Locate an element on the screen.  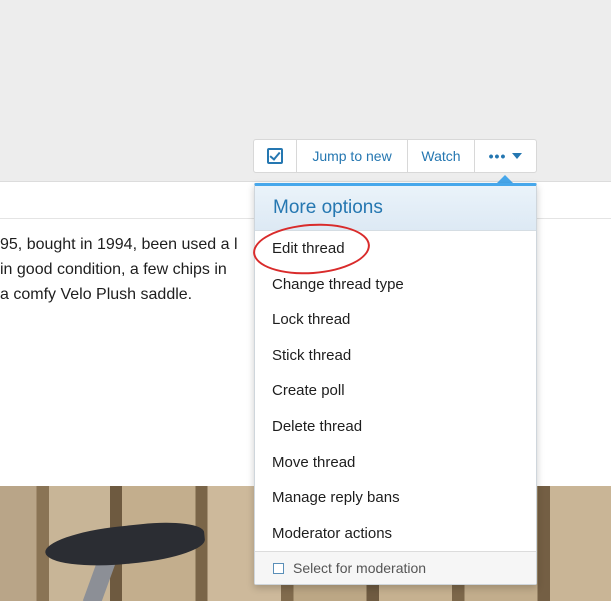
select-for-moderation-label: Select for moderation is located at coordinates (360, 568).